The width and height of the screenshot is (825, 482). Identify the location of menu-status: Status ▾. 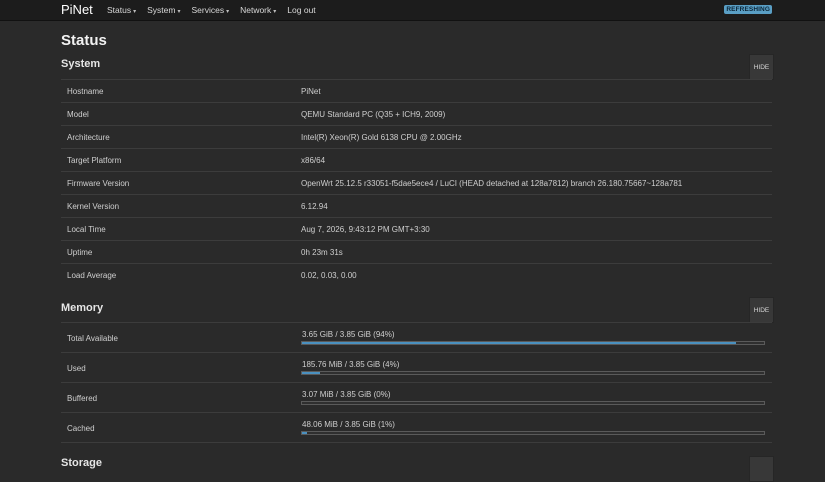
(121, 10).